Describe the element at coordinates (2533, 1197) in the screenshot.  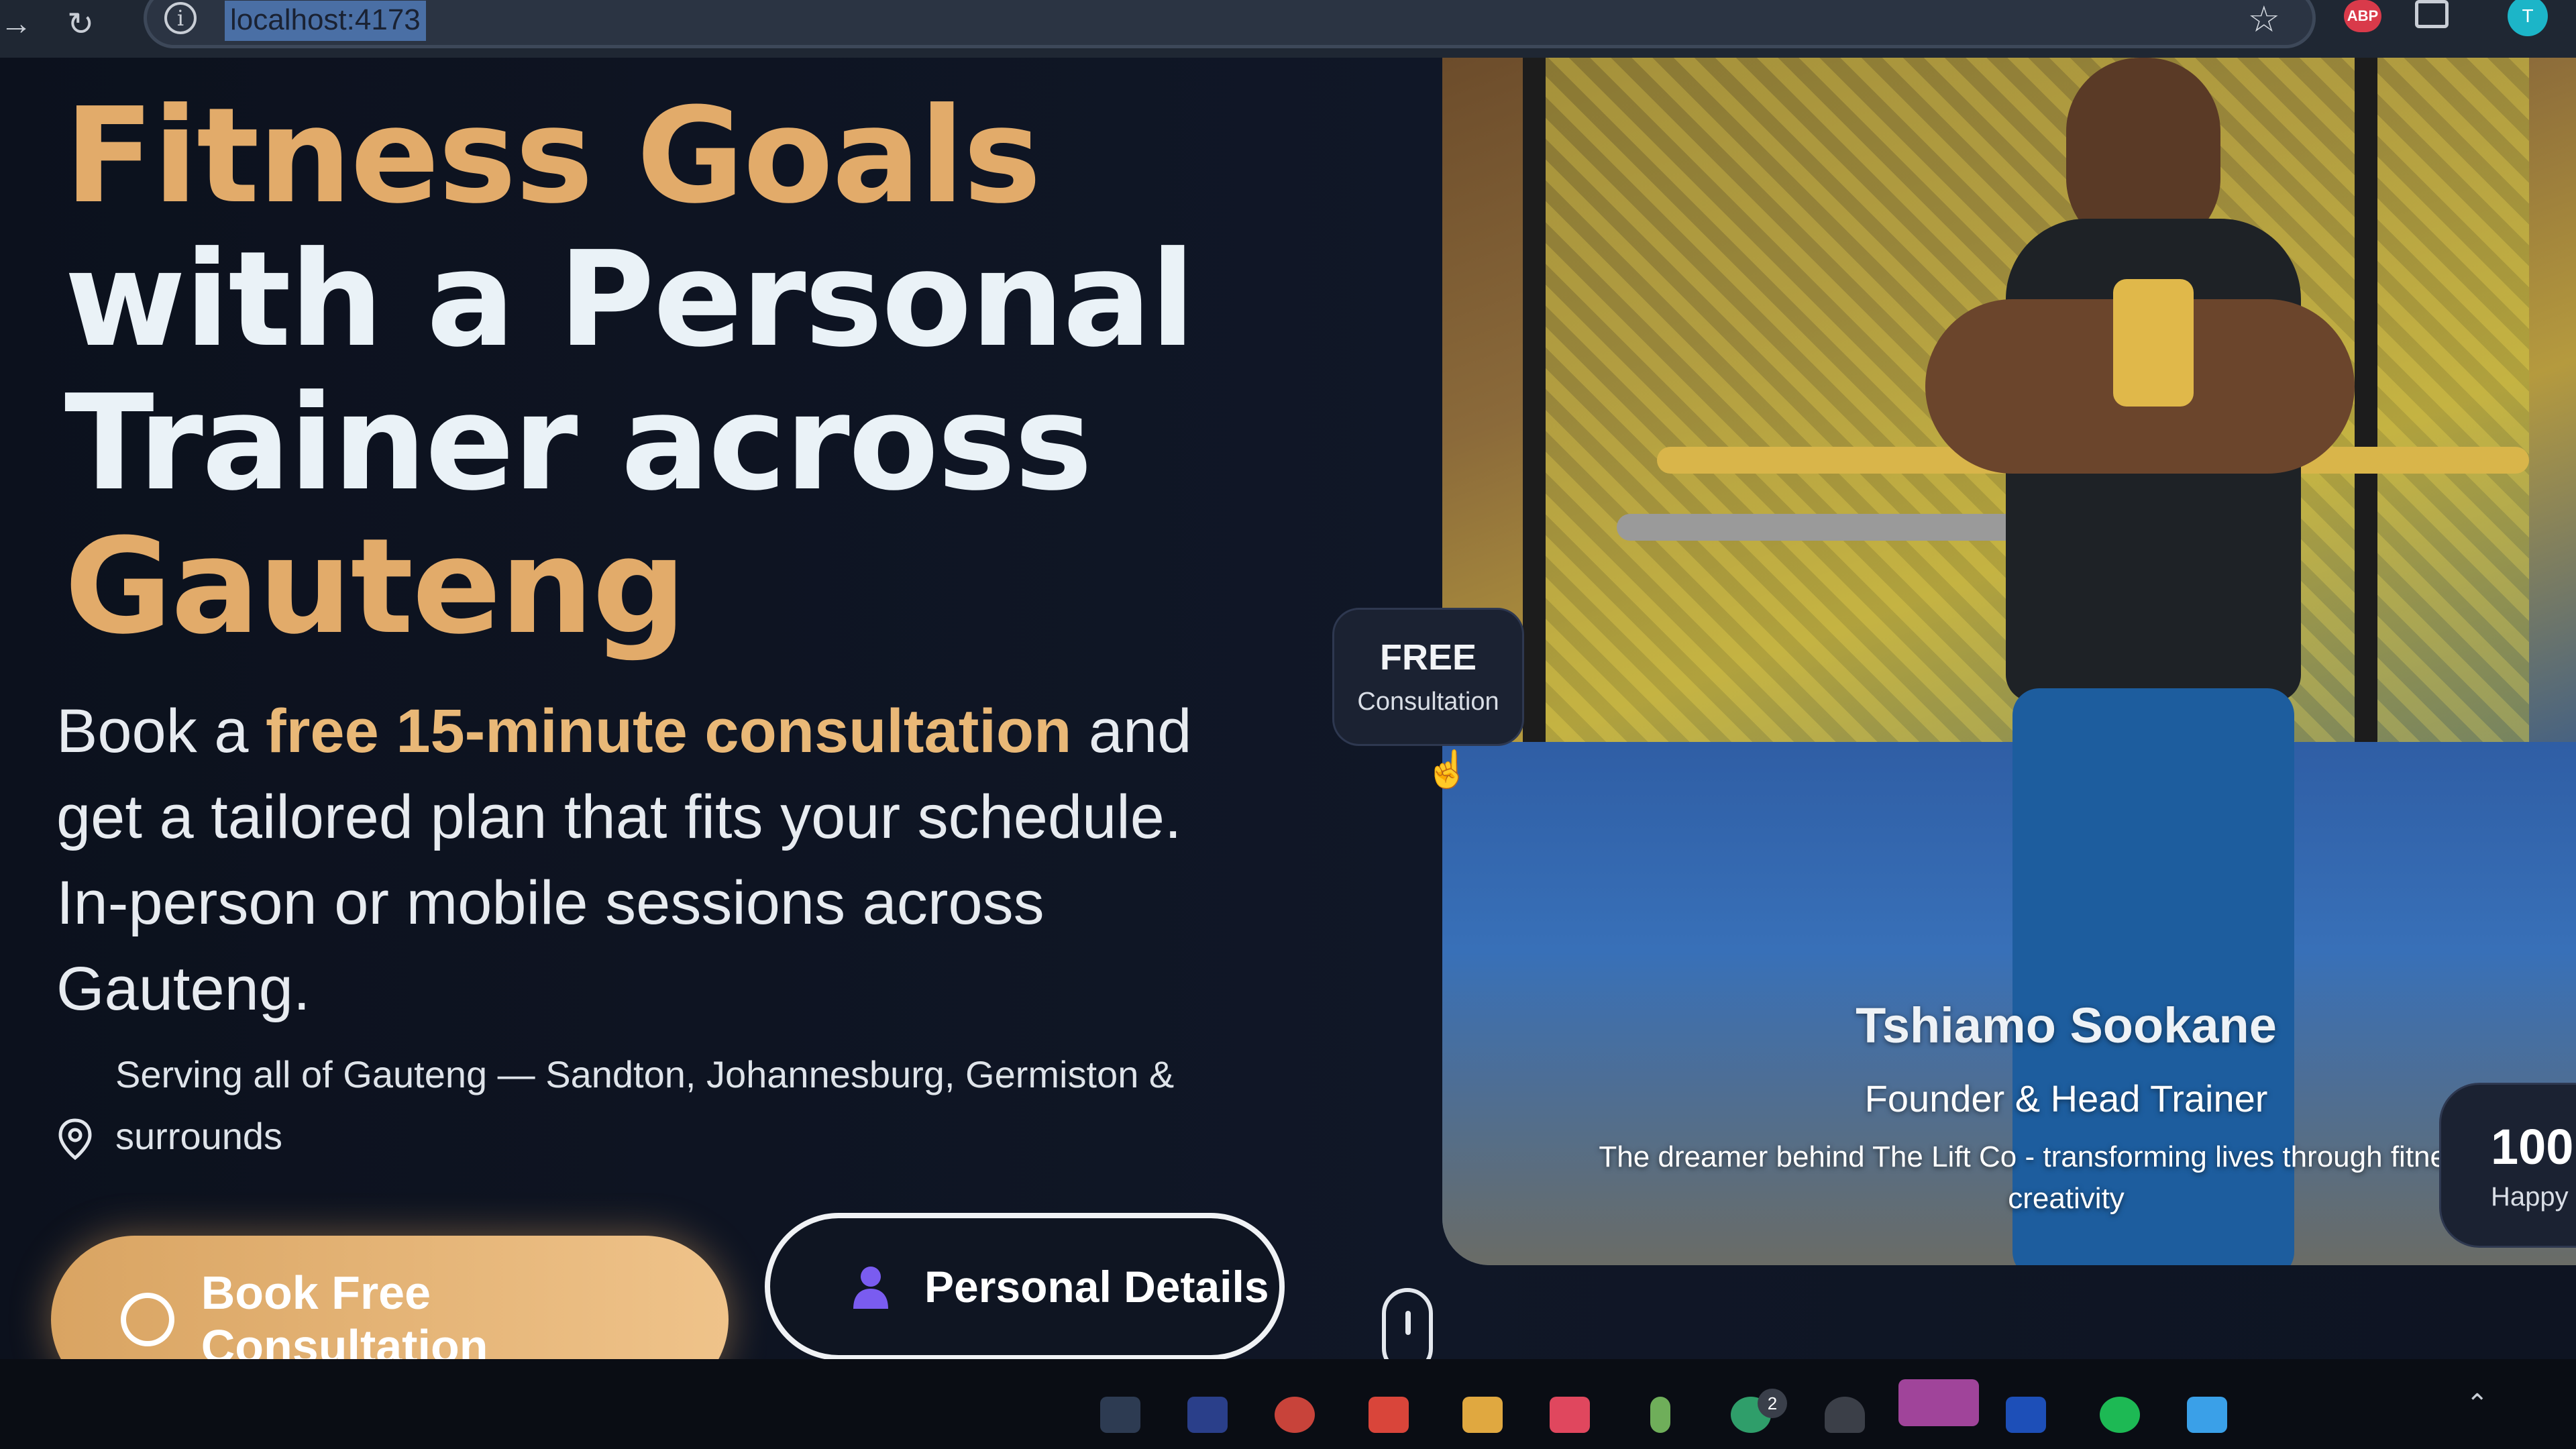
I see `happy-clients-label: Happy Cl` at that location.